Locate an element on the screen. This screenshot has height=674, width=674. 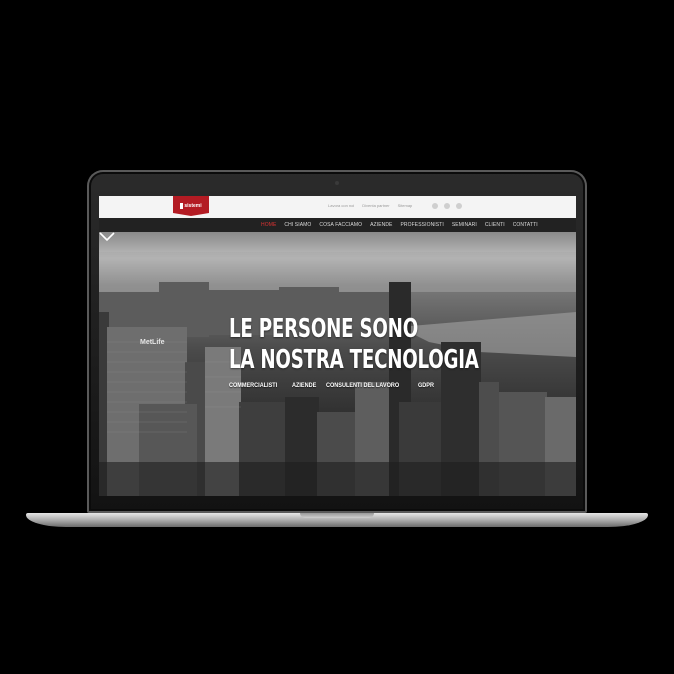
nav-item-clienti: CLIENTI is located at coordinates (495, 225).